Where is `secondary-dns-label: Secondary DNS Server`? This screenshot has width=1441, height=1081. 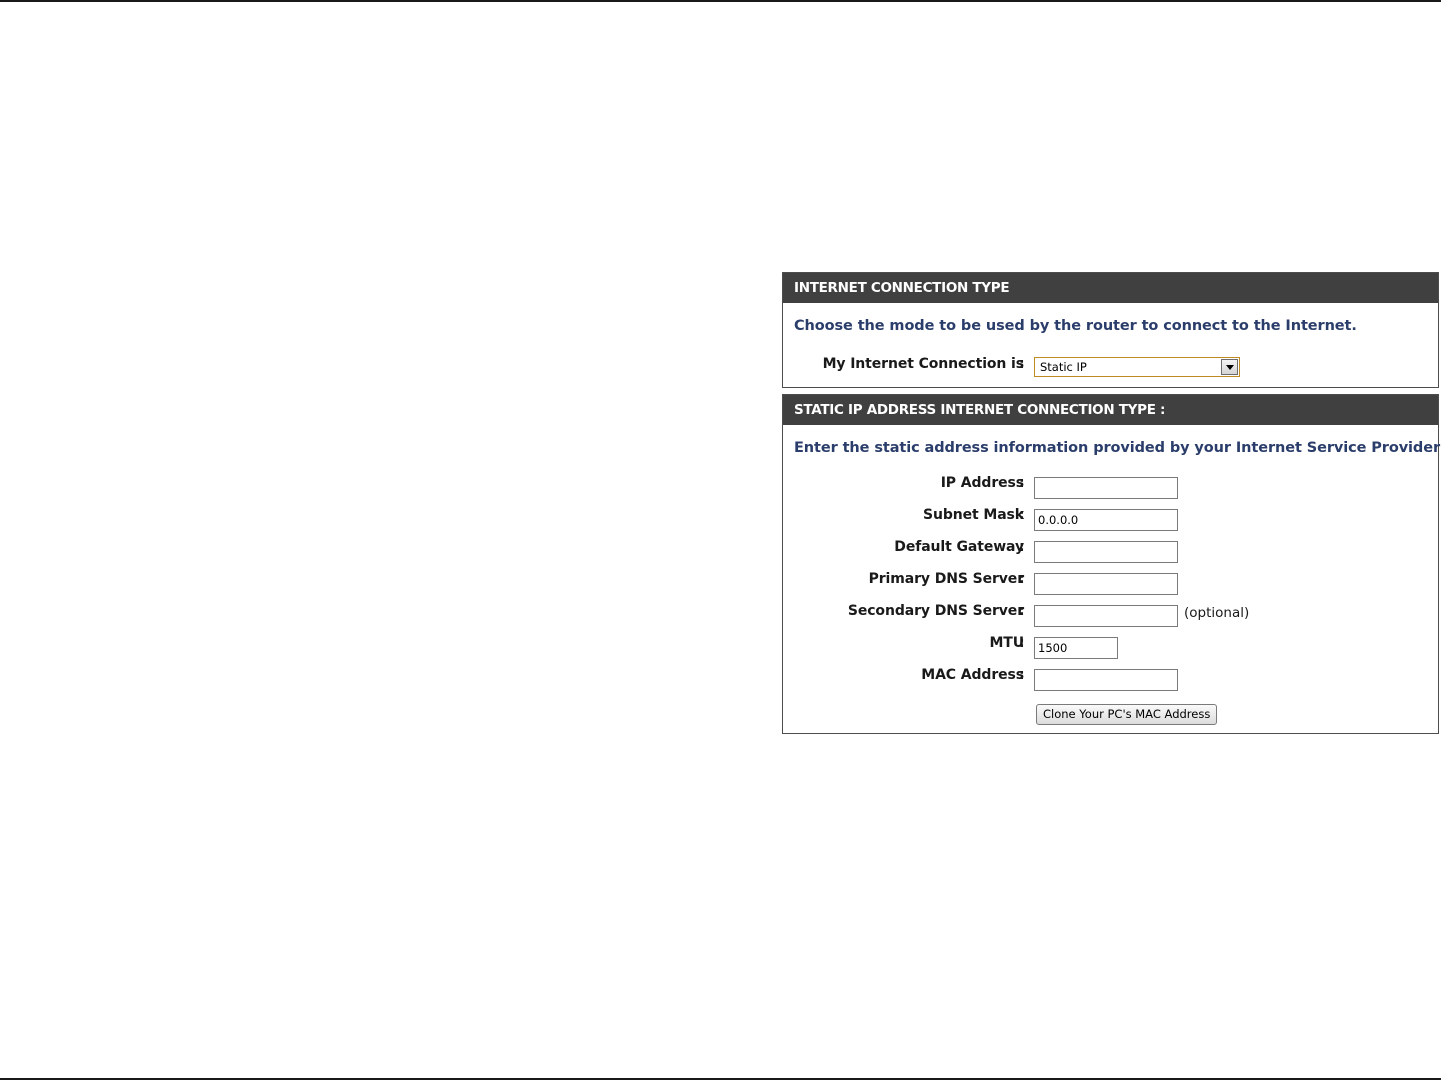 secondary-dns-label: Secondary DNS Server is located at coordinates (935, 611).